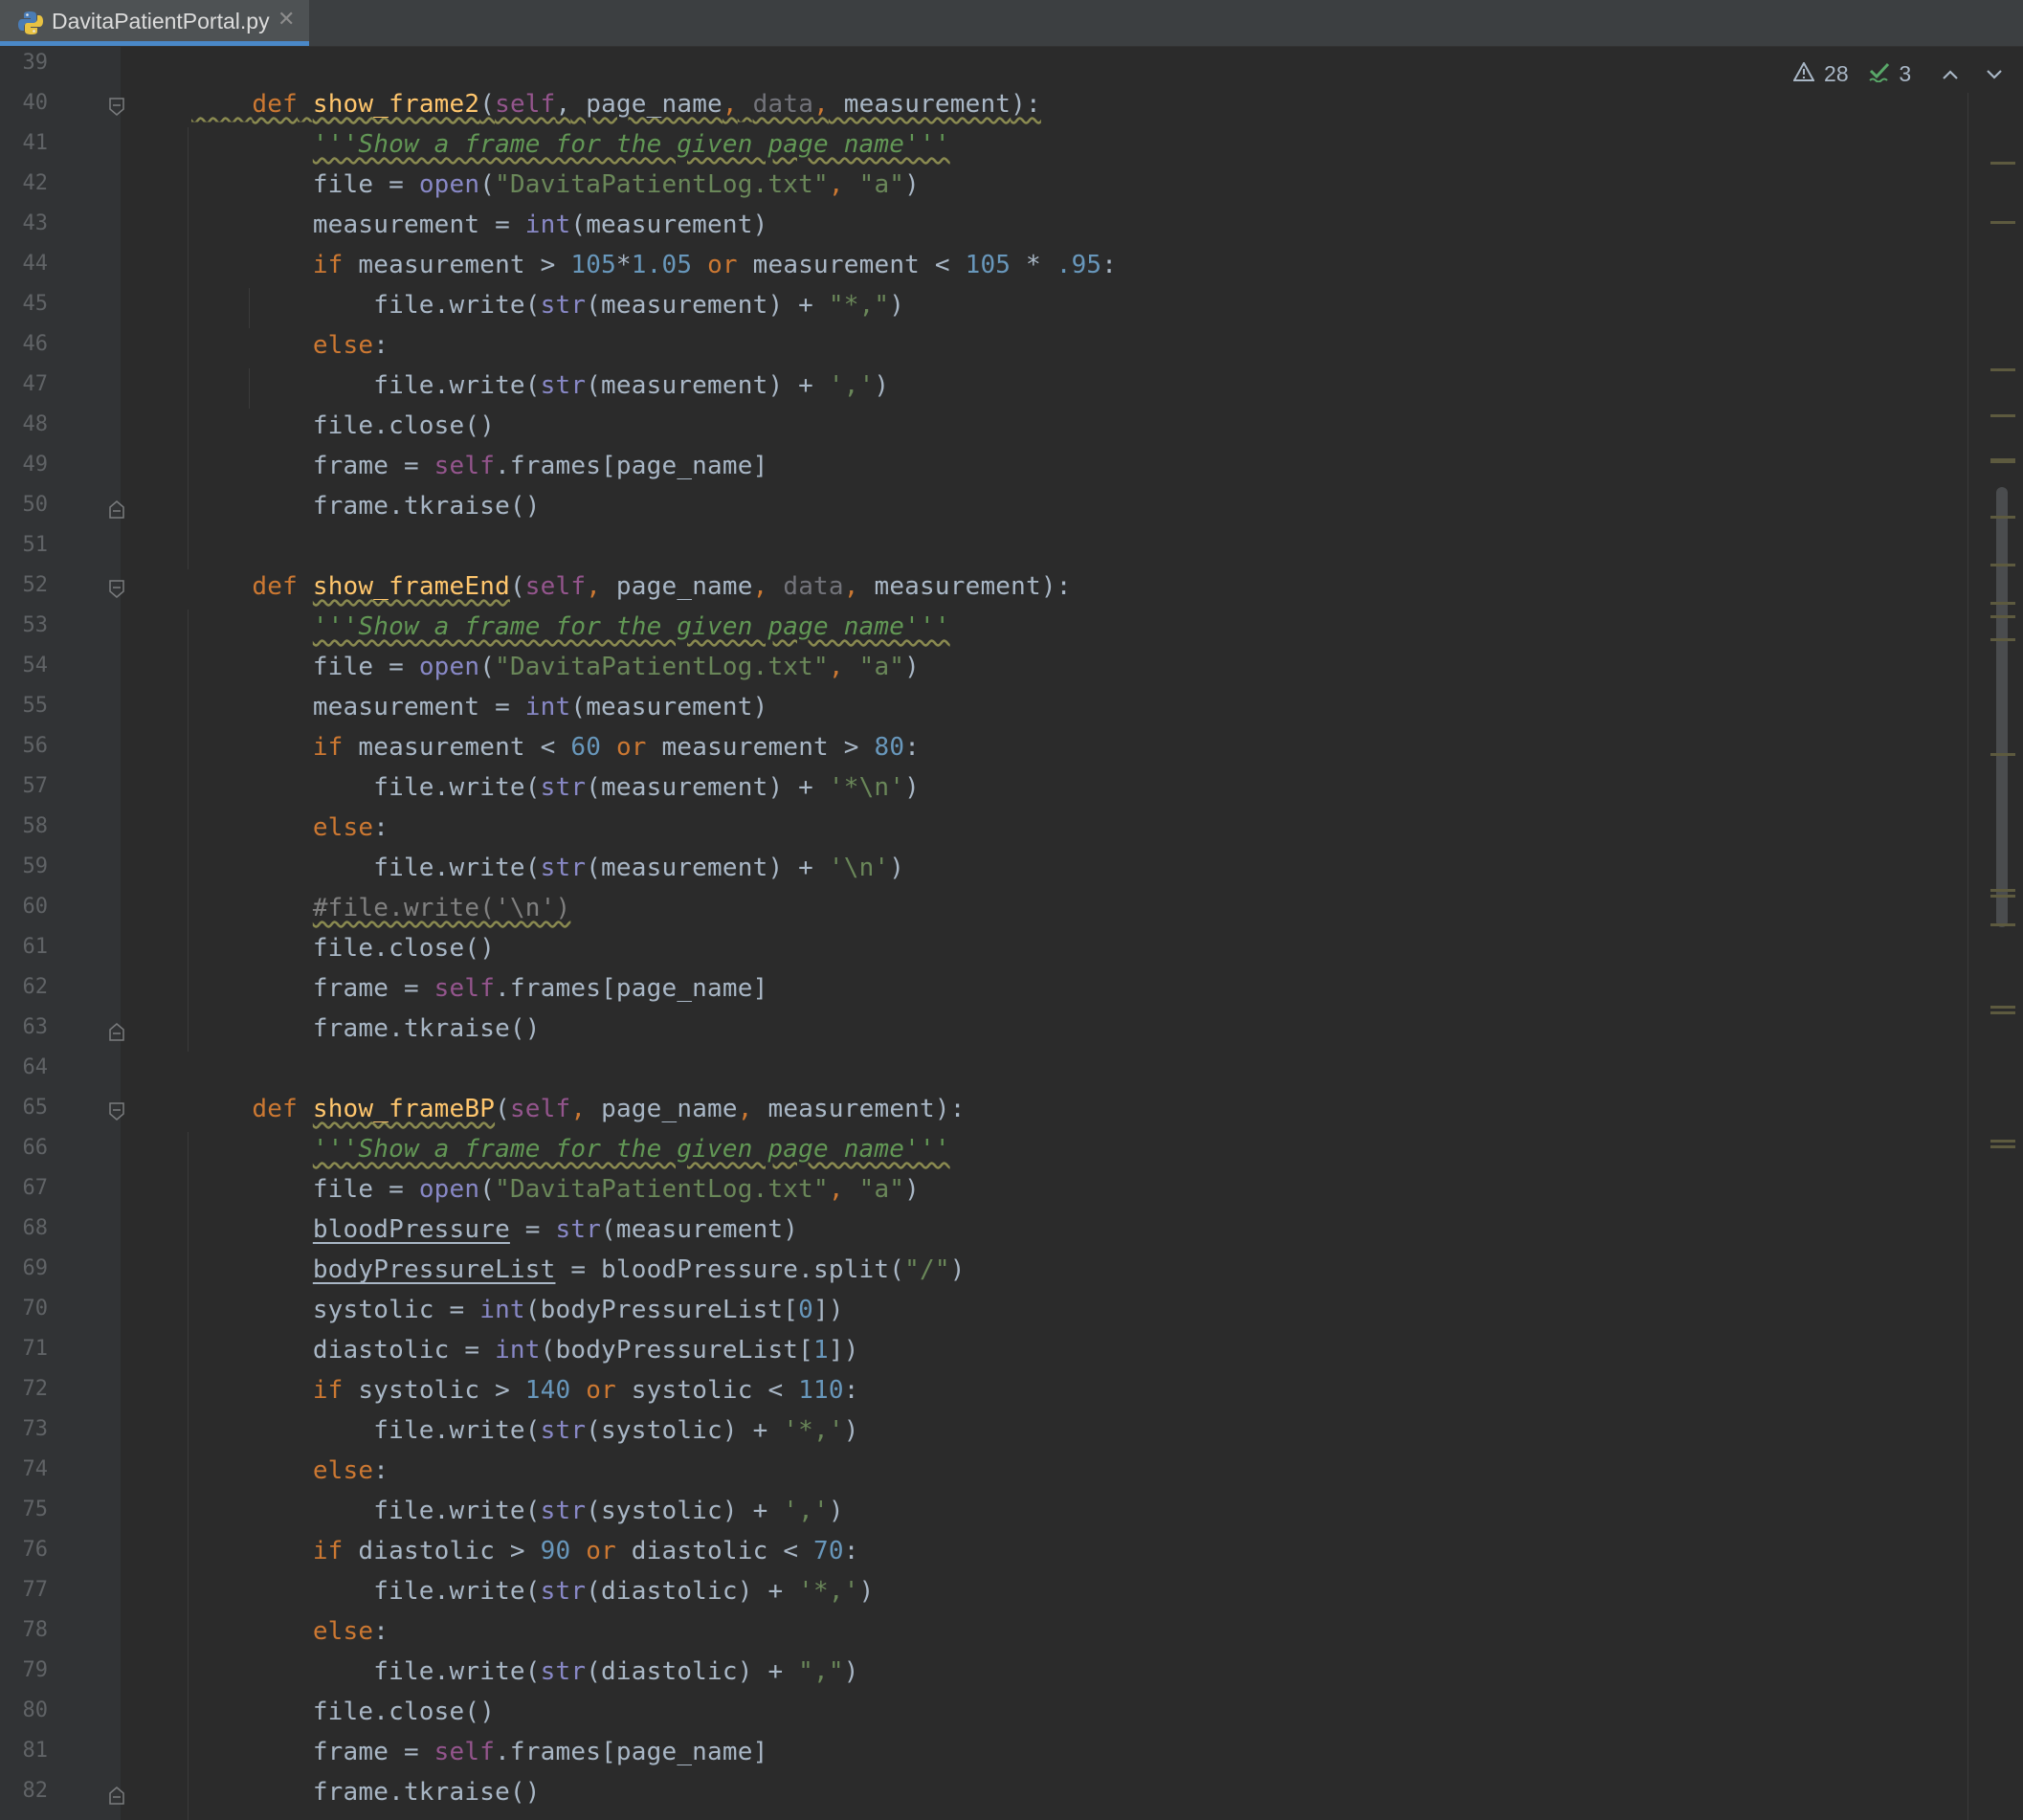 The image size is (2023, 1820). What do you see at coordinates (821, 1672) in the screenshot?
I see `code-token: ","` at bounding box center [821, 1672].